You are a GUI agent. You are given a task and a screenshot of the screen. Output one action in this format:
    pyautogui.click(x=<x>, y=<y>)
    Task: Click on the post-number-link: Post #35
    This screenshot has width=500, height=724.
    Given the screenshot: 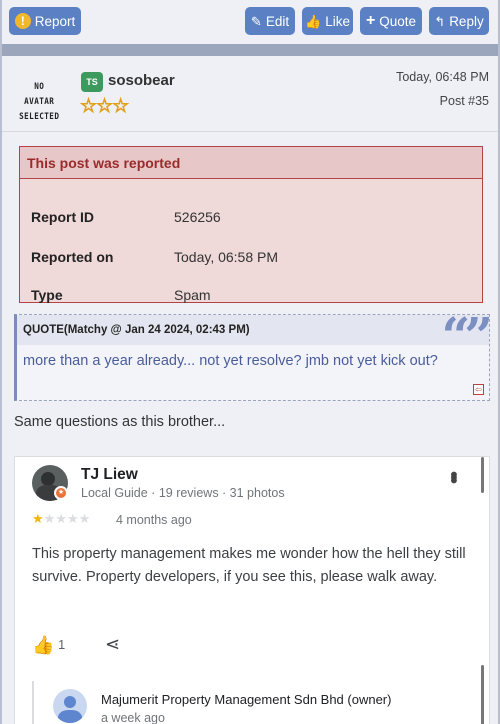 What is the action you would take?
    pyautogui.click(x=464, y=101)
    